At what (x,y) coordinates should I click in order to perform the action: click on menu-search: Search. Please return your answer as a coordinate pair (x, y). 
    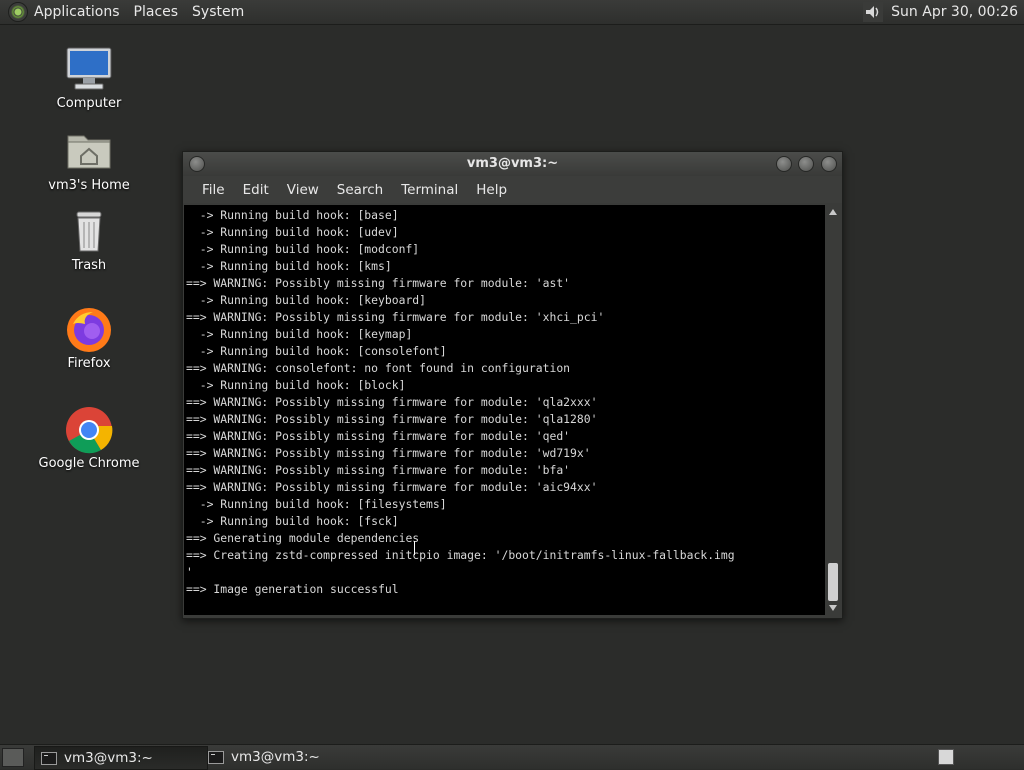
    Looking at the image, I should click on (360, 190).